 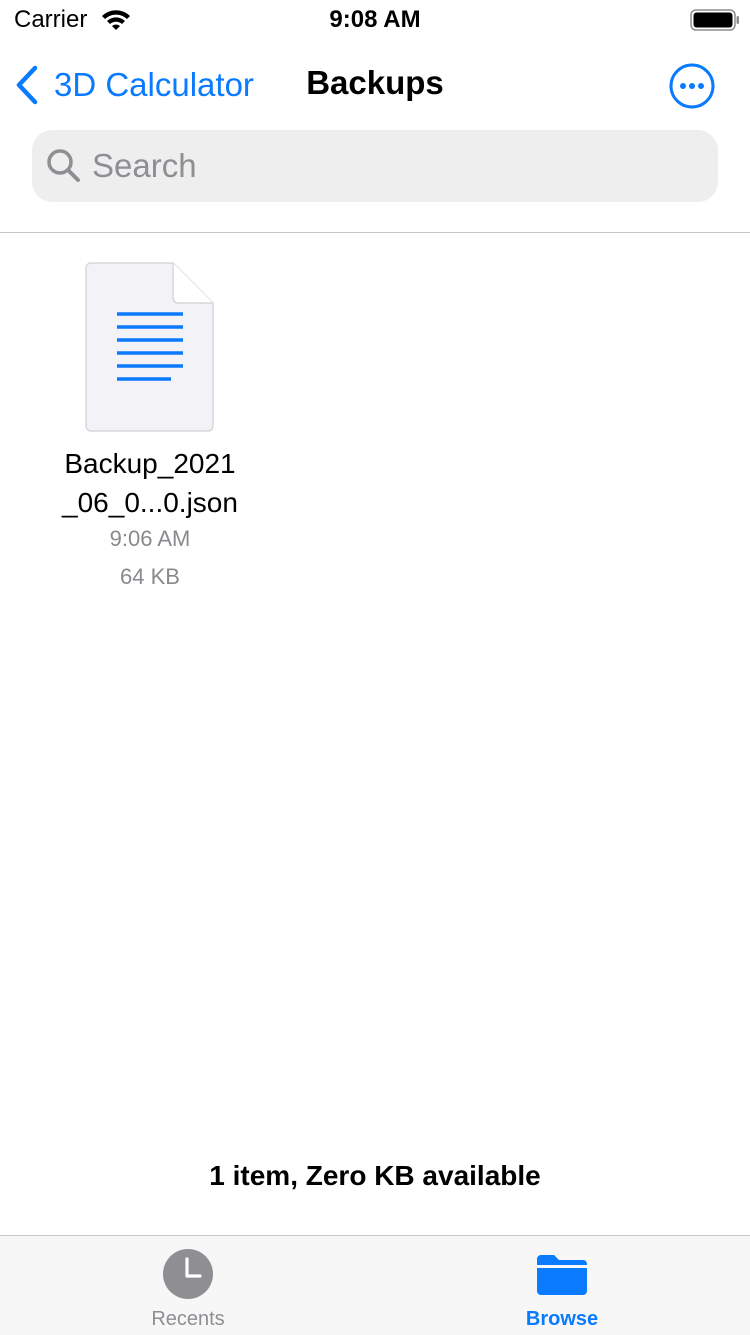 What do you see at coordinates (375, 1175) in the screenshot?
I see `item-count: 1 item, Zero KB available` at bounding box center [375, 1175].